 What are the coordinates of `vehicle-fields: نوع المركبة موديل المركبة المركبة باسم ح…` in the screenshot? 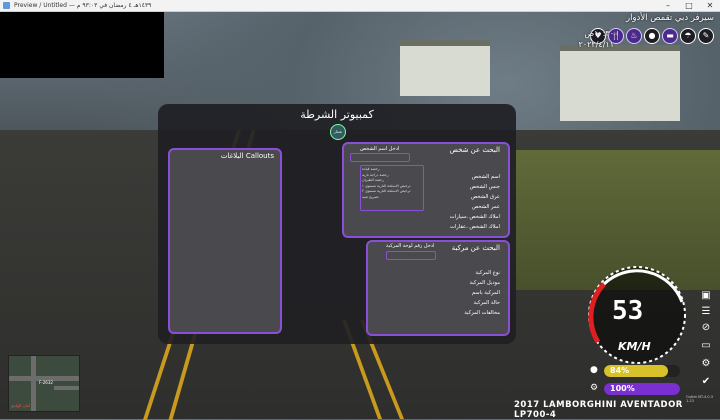 It's located at (465, 293).